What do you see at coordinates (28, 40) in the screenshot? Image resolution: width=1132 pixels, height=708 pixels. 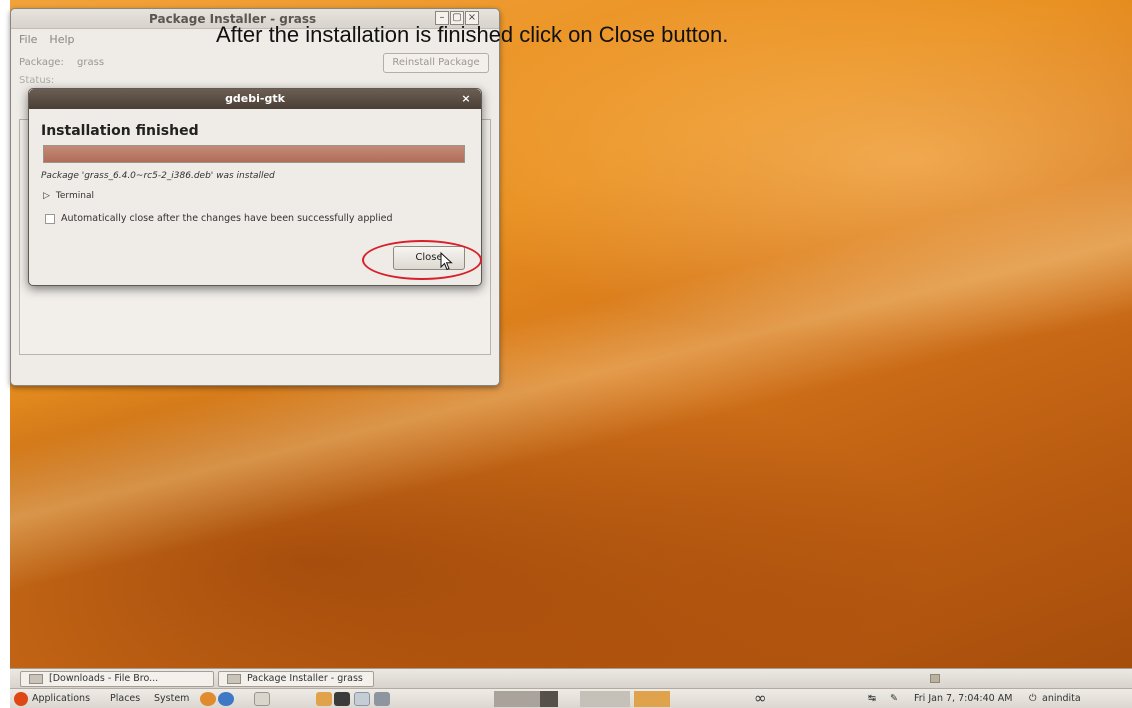 I see `menu-file: File` at bounding box center [28, 40].